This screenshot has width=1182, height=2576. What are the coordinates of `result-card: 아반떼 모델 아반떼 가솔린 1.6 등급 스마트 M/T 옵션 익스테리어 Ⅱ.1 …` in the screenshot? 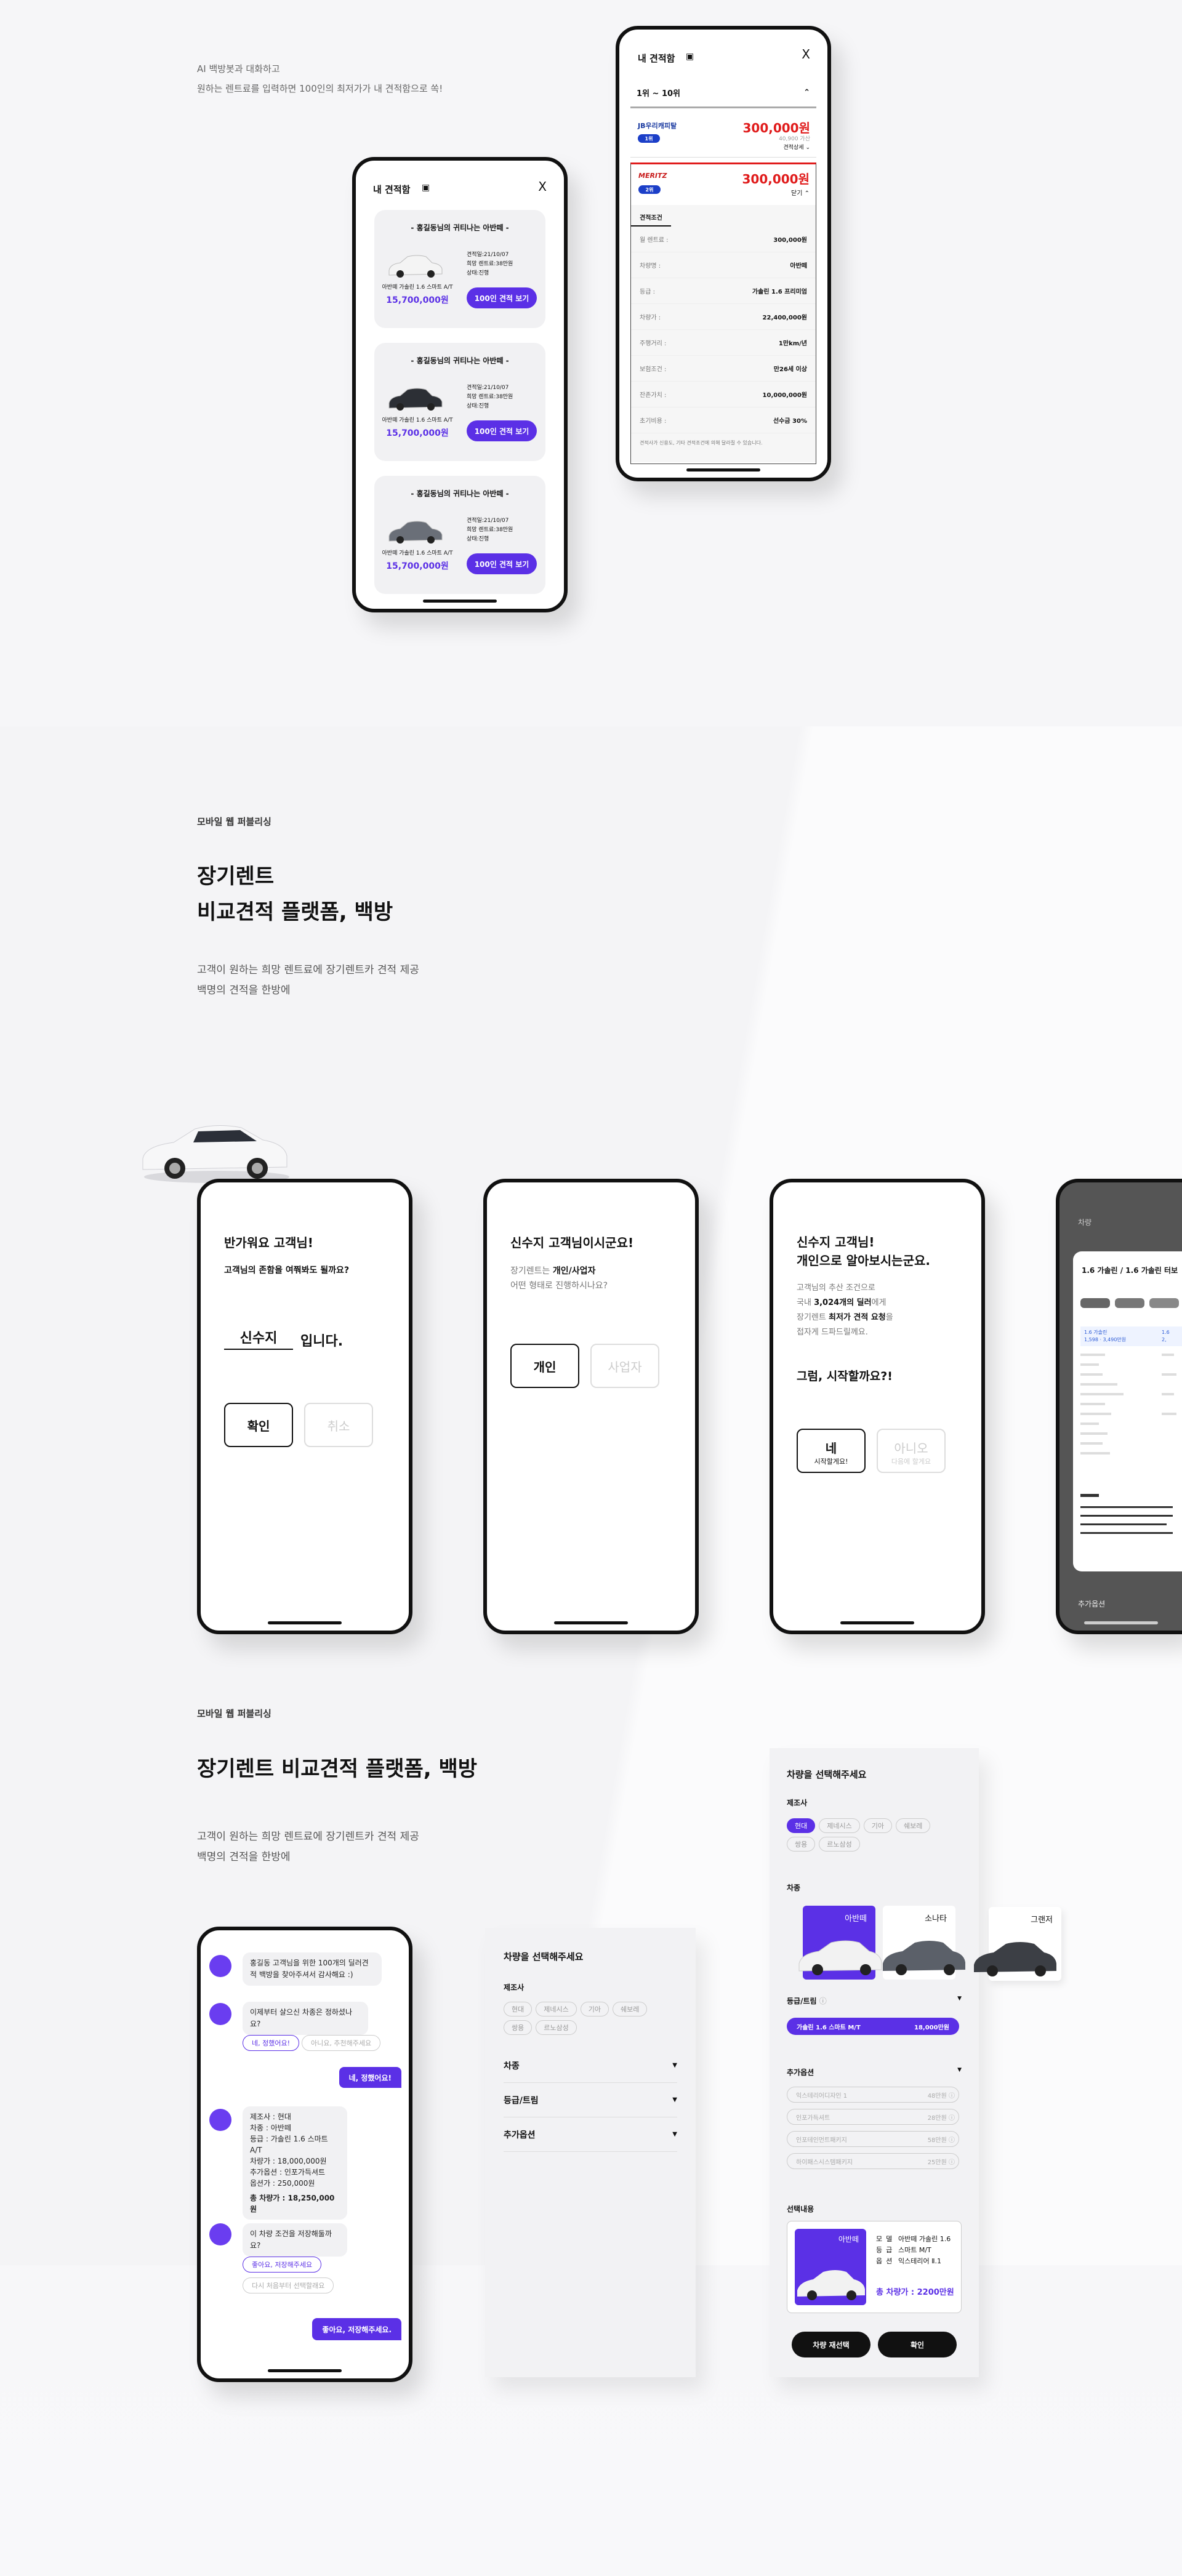 It's located at (874, 2267).